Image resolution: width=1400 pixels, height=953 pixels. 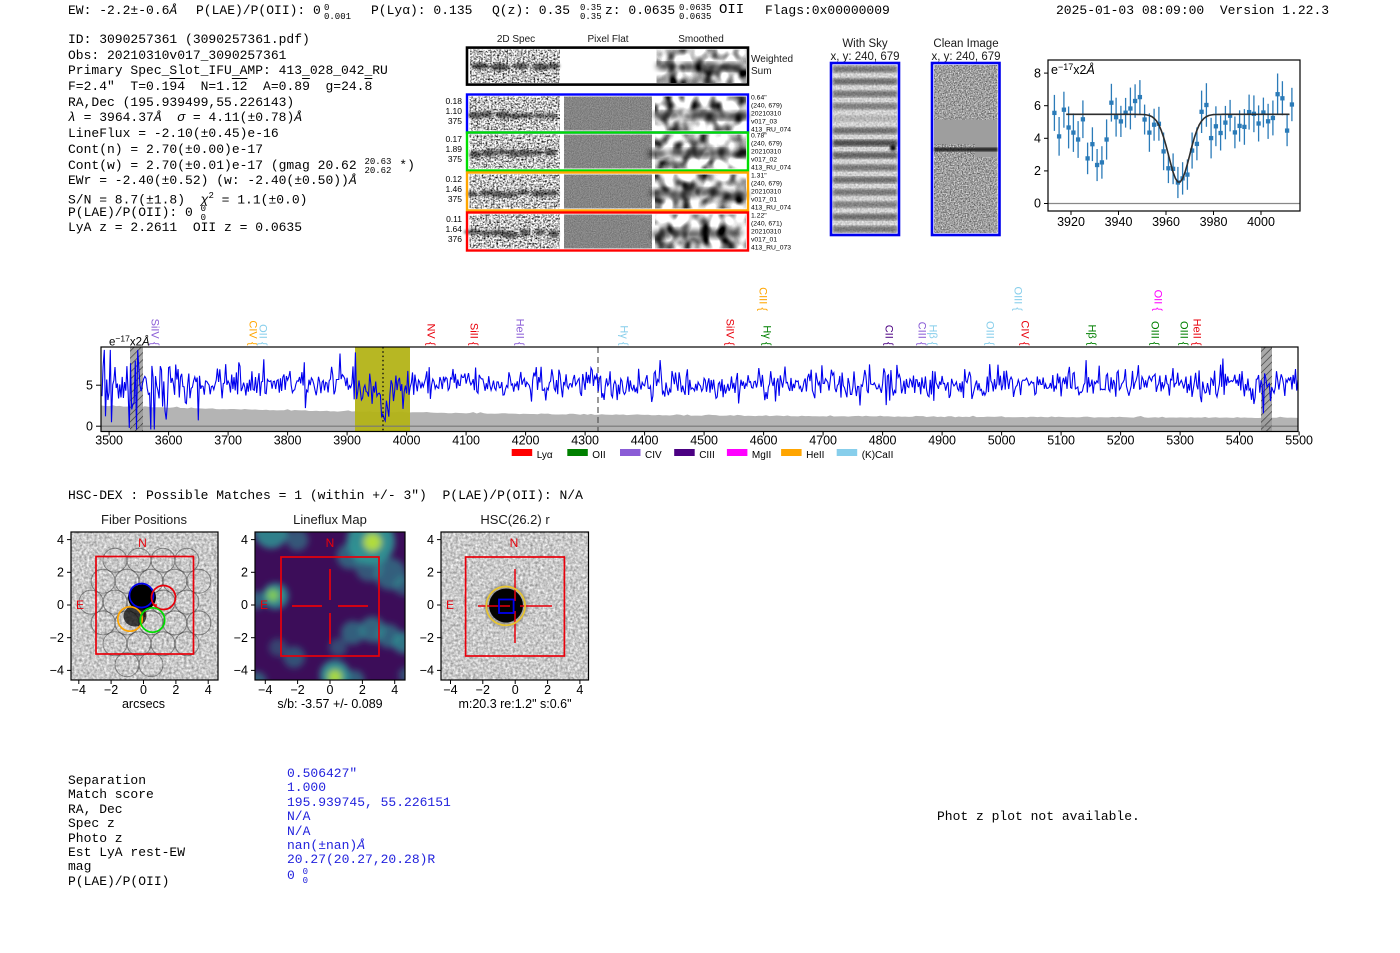 What do you see at coordinates (288, 441) in the screenshot?
I see `svg-text: 3800` at bounding box center [288, 441].